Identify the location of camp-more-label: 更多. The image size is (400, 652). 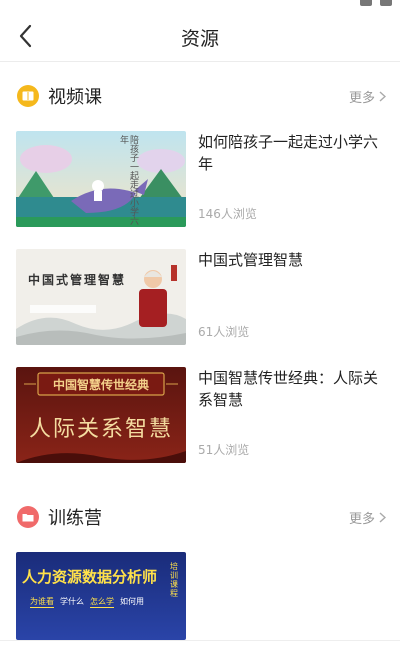
(361, 519).